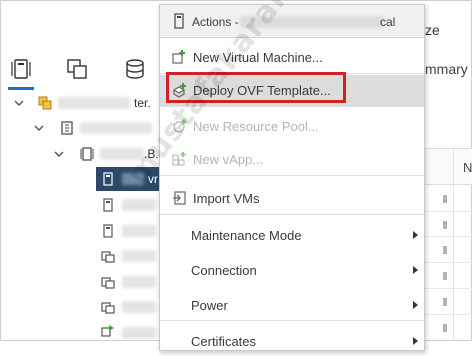  I want to click on tree-node-label: ter., so click(142, 103).